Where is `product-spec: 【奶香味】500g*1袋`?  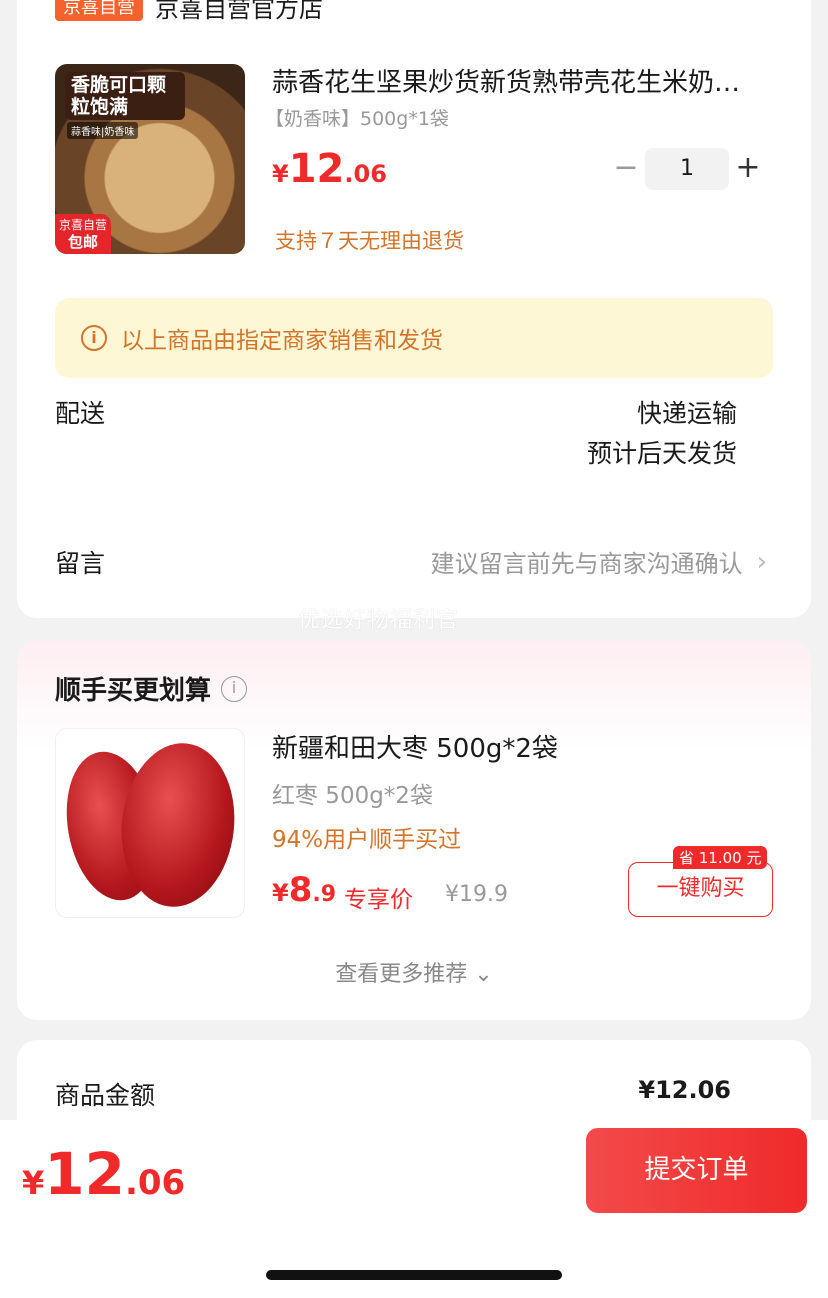
product-spec: 【奶香味】500g*1袋 is located at coordinates (357, 117).